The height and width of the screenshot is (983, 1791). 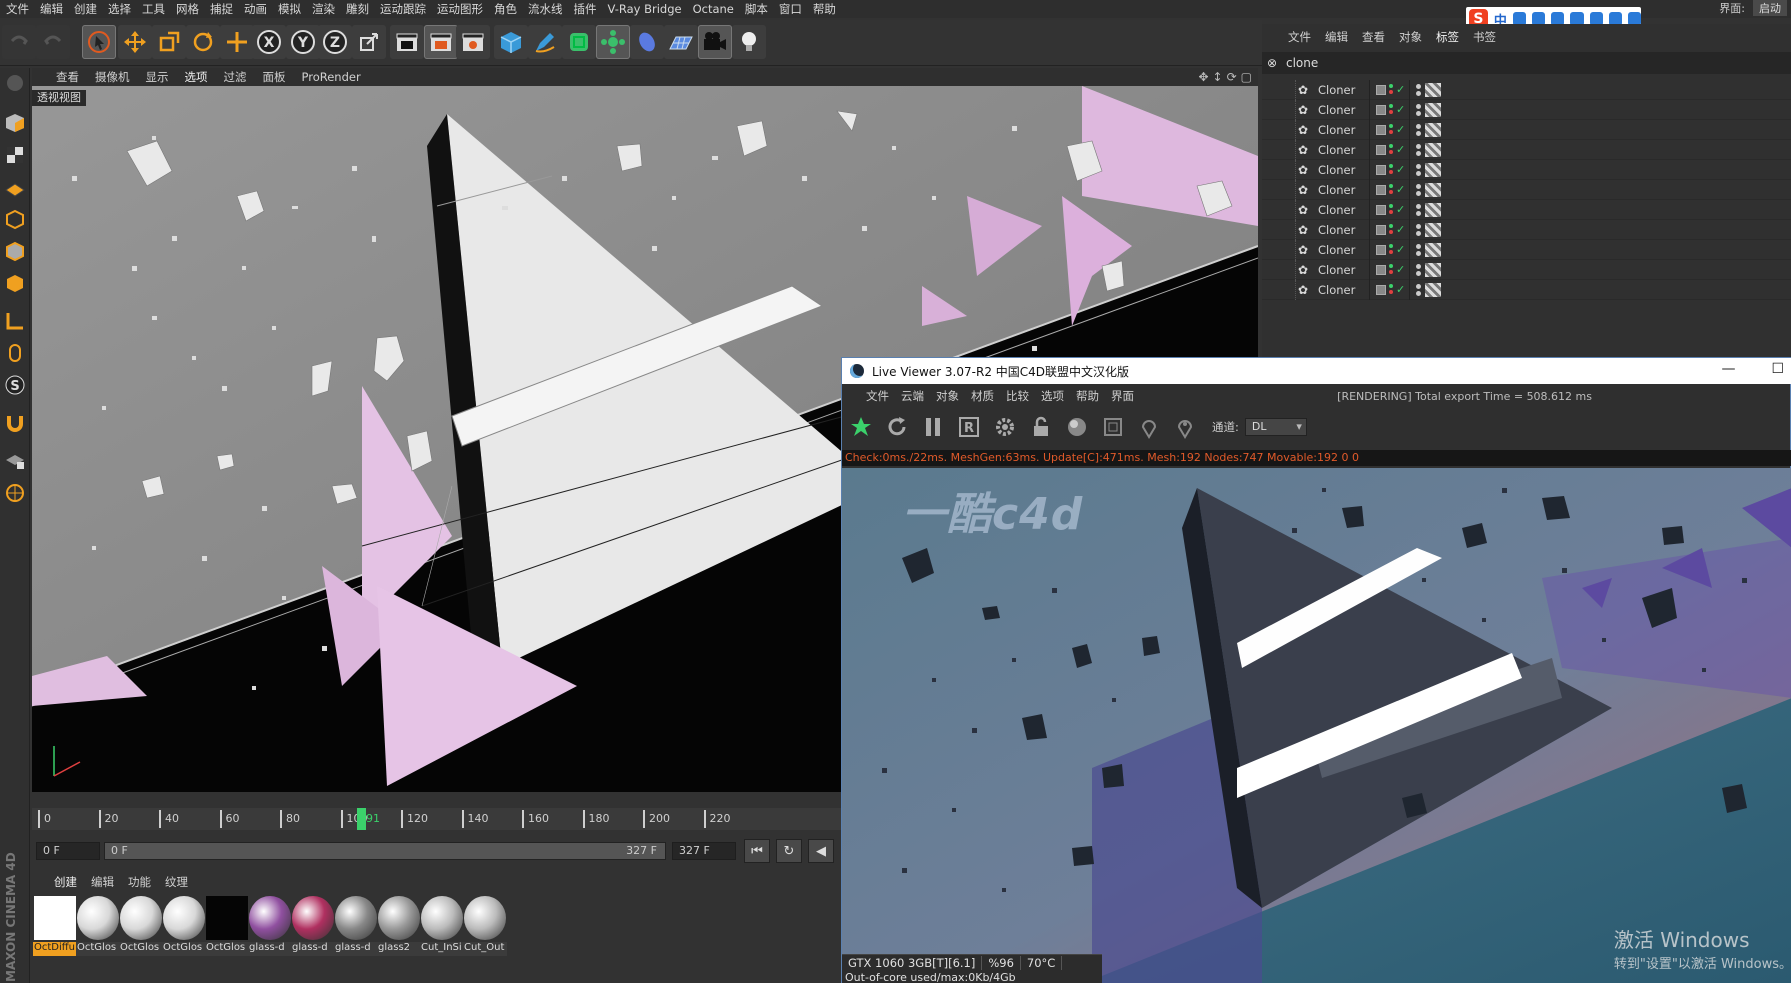 What do you see at coordinates (15, 321) in the screenshot?
I see `axis-mode-button` at bounding box center [15, 321].